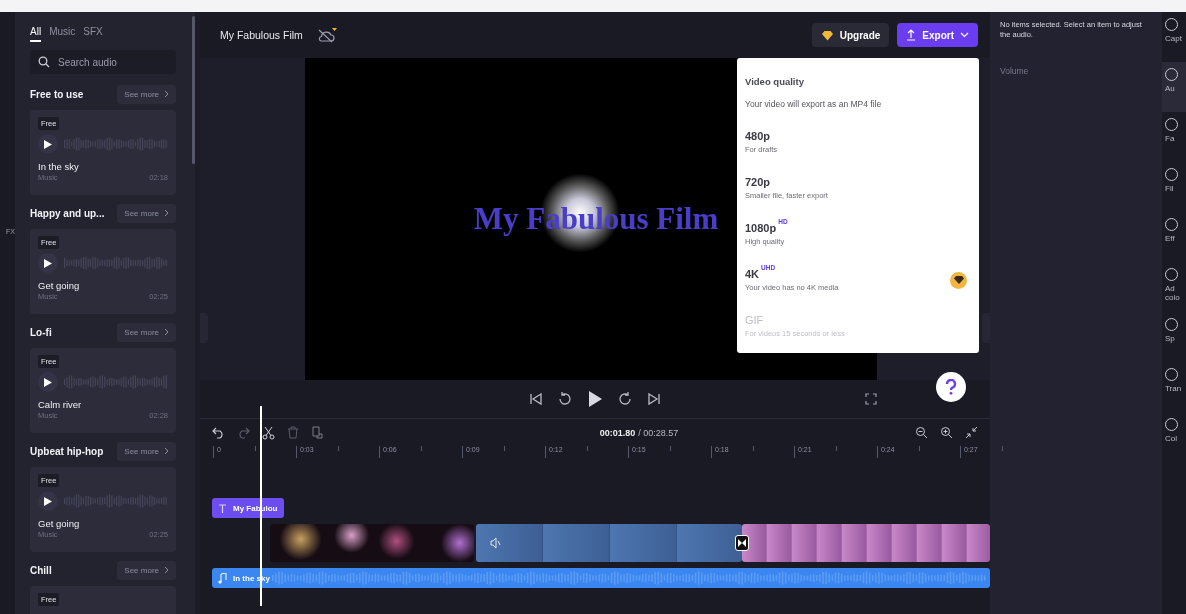  I want to click on bowtie-icon, so click(742, 543).